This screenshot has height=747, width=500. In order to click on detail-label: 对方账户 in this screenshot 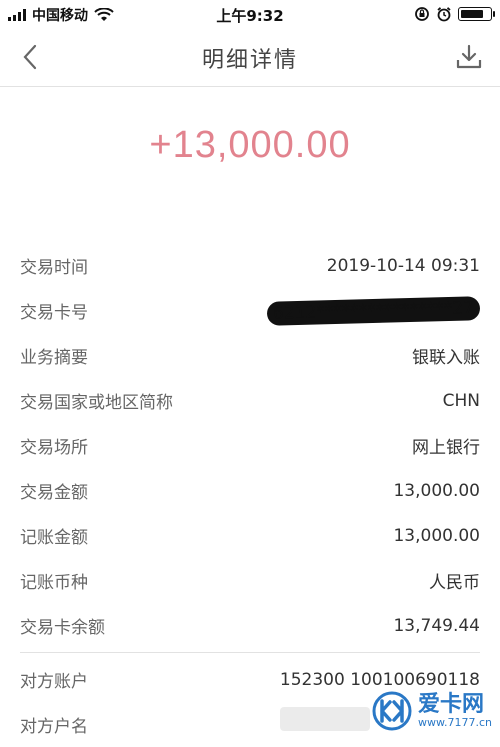, I will do `click(54, 682)`.